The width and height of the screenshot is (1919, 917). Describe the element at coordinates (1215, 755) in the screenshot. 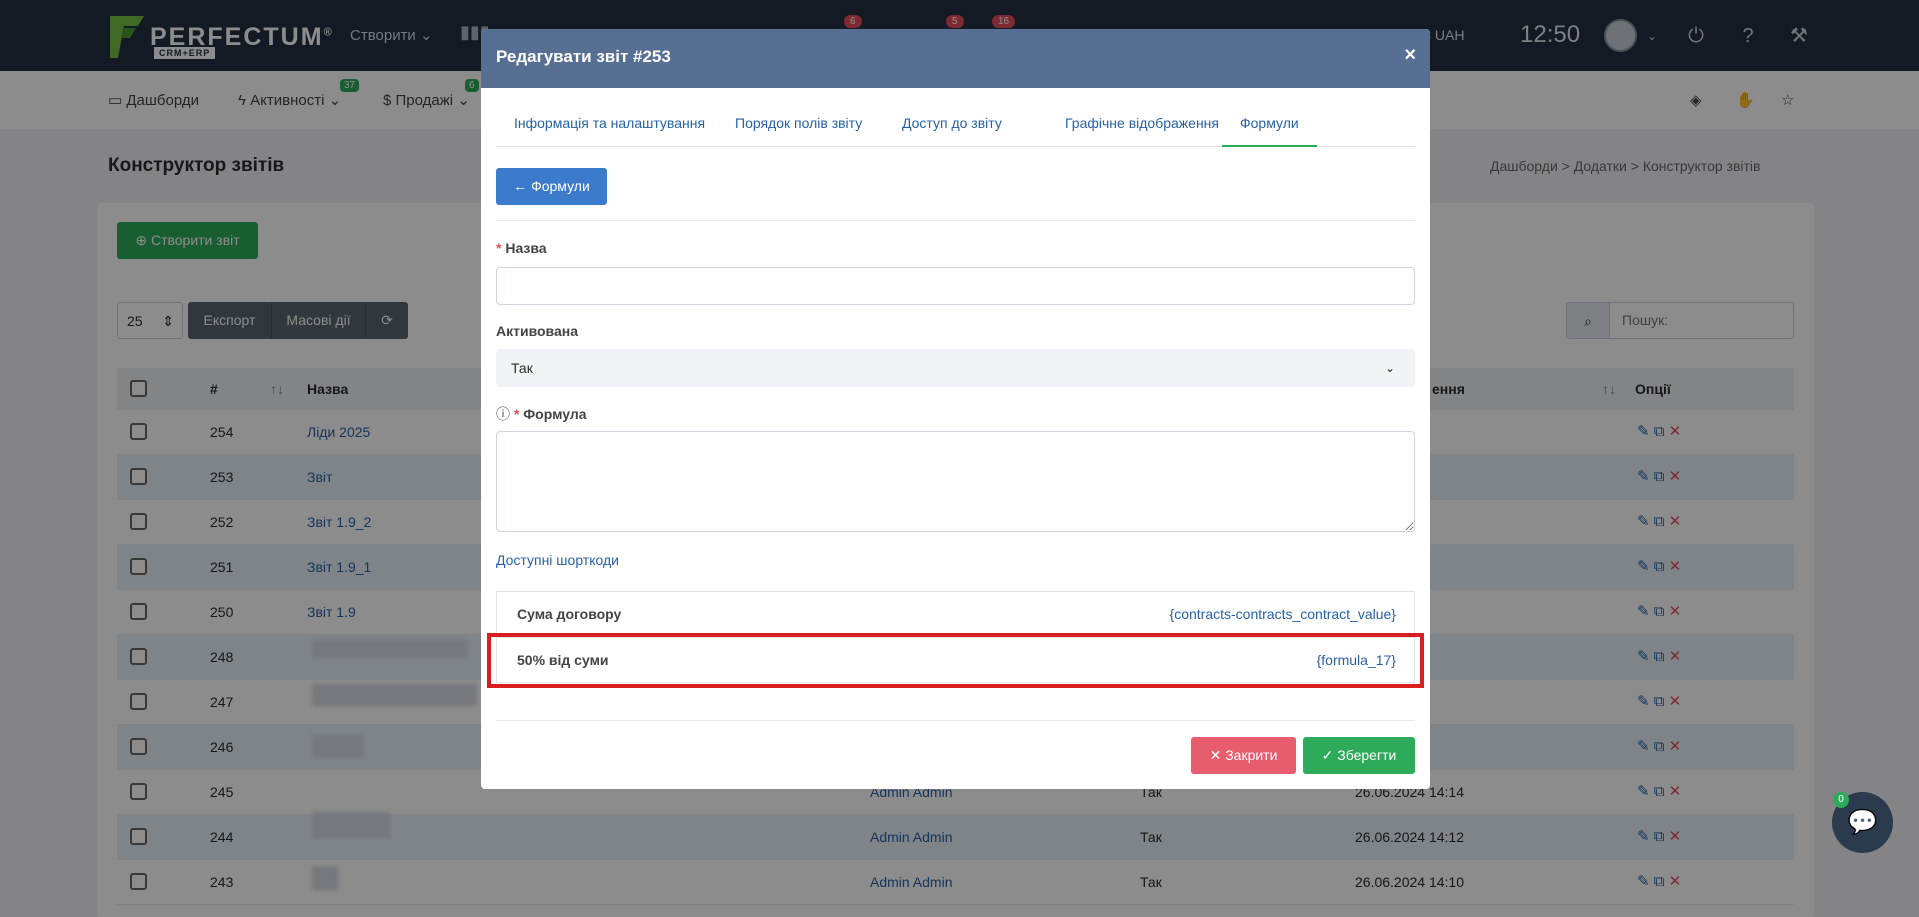

I see `close-icon: ✕` at that location.